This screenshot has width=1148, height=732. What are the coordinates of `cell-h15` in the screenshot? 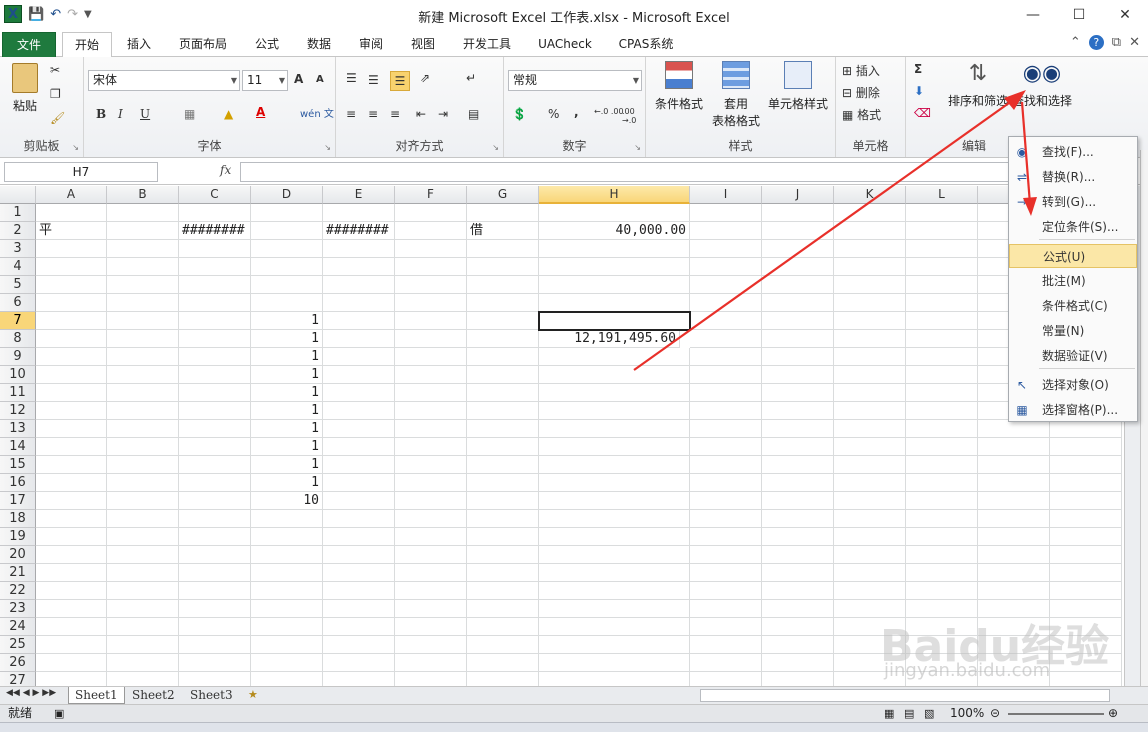 It's located at (614, 465).